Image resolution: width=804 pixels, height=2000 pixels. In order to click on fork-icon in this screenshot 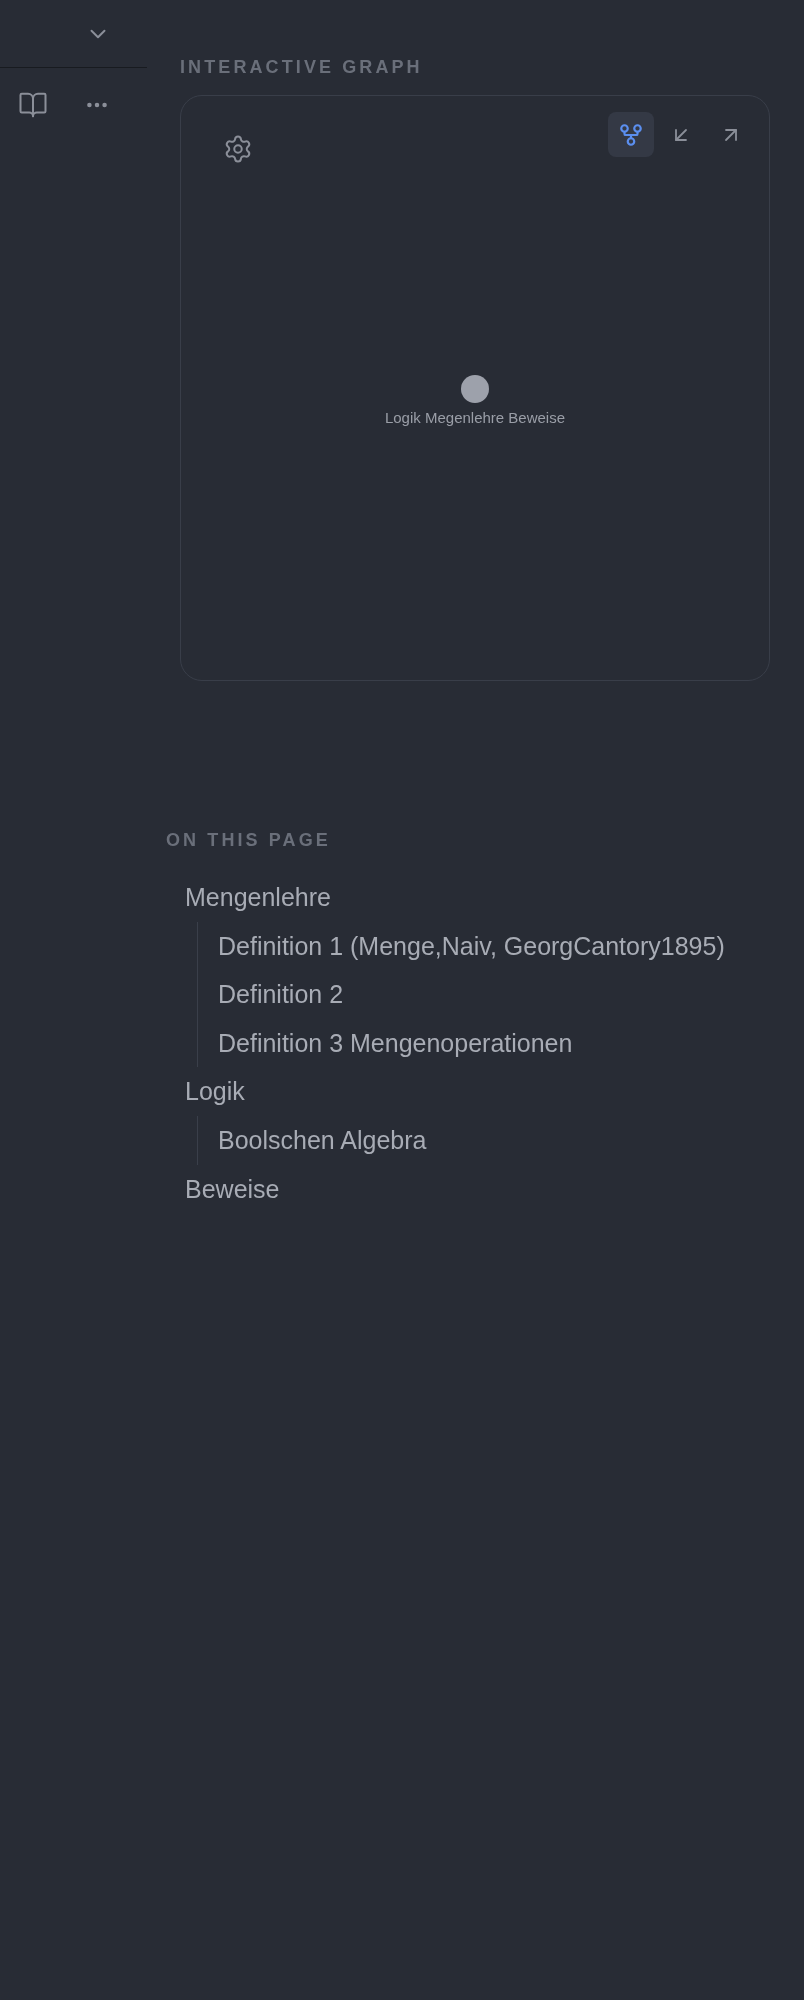, I will do `click(631, 134)`.